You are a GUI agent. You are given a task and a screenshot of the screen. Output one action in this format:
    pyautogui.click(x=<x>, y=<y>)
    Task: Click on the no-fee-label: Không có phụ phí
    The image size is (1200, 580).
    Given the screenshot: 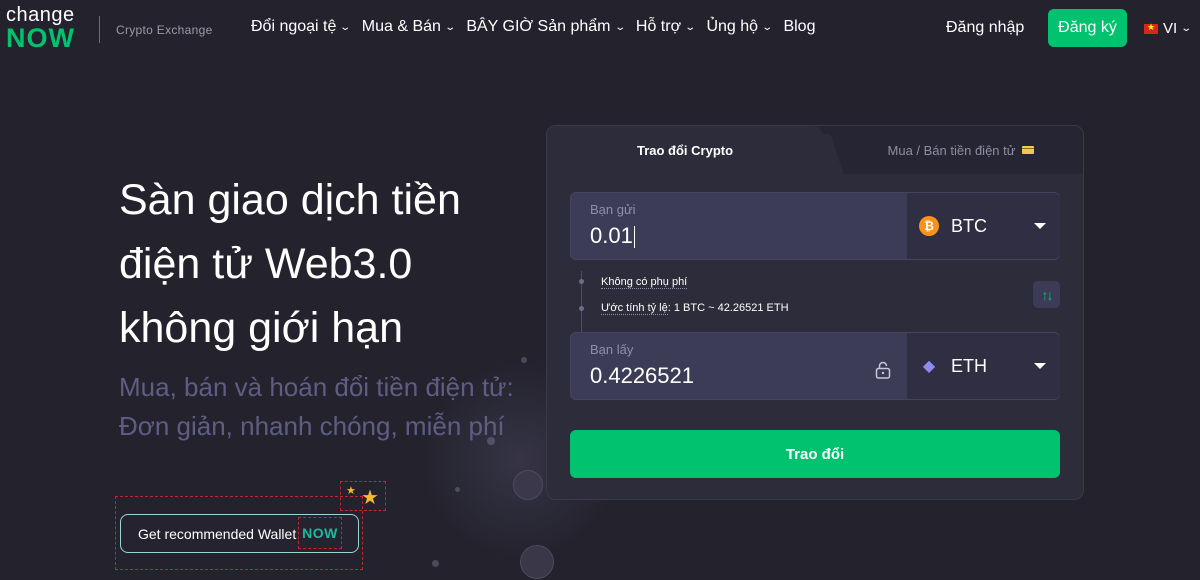 What is the action you would take?
    pyautogui.click(x=644, y=282)
    